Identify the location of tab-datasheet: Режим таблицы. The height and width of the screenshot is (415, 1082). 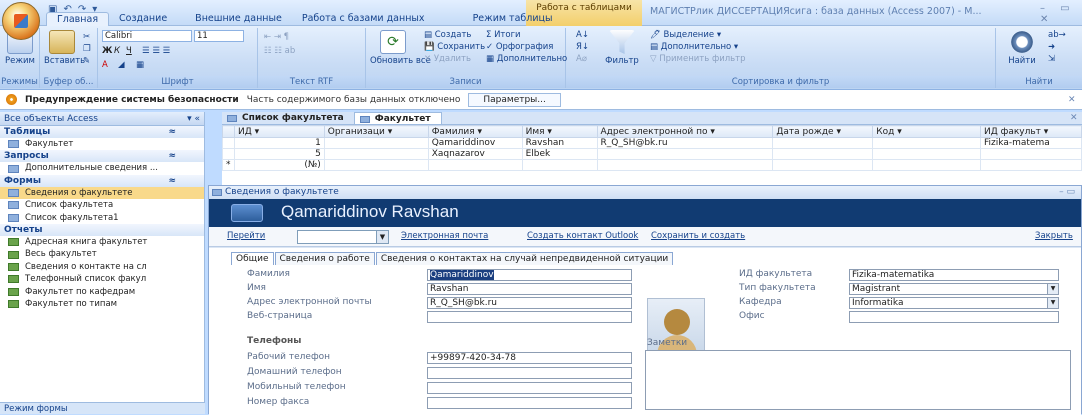
(513, 19).